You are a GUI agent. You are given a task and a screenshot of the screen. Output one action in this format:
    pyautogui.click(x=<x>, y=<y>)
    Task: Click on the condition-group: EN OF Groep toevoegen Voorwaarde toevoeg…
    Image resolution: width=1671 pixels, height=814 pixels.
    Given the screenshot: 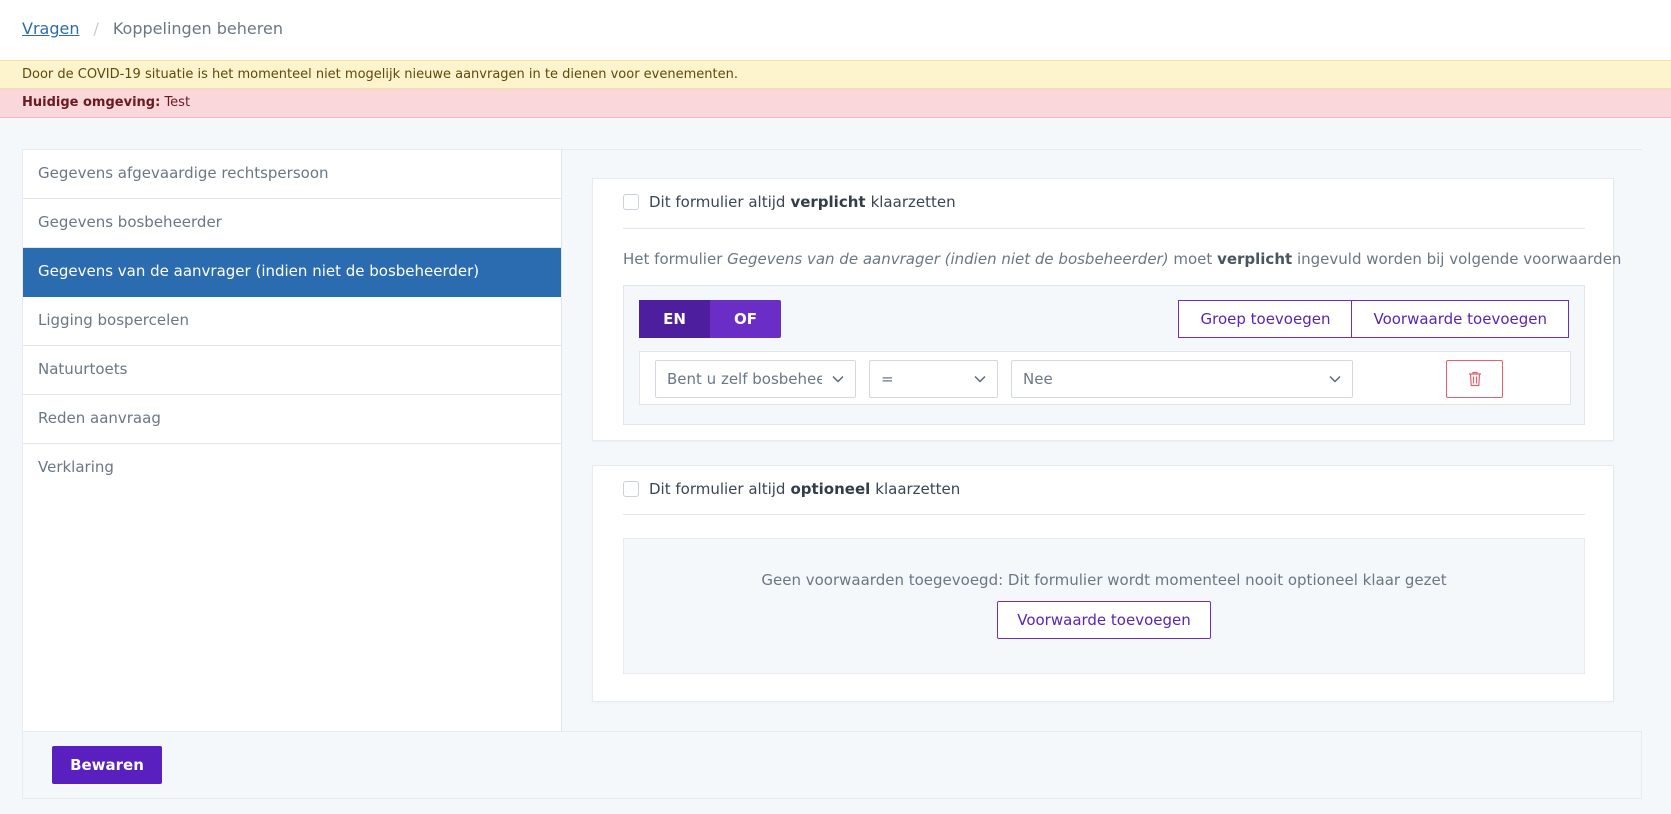 What is the action you would take?
    pyautogui.click(x=1104, y=355)
    